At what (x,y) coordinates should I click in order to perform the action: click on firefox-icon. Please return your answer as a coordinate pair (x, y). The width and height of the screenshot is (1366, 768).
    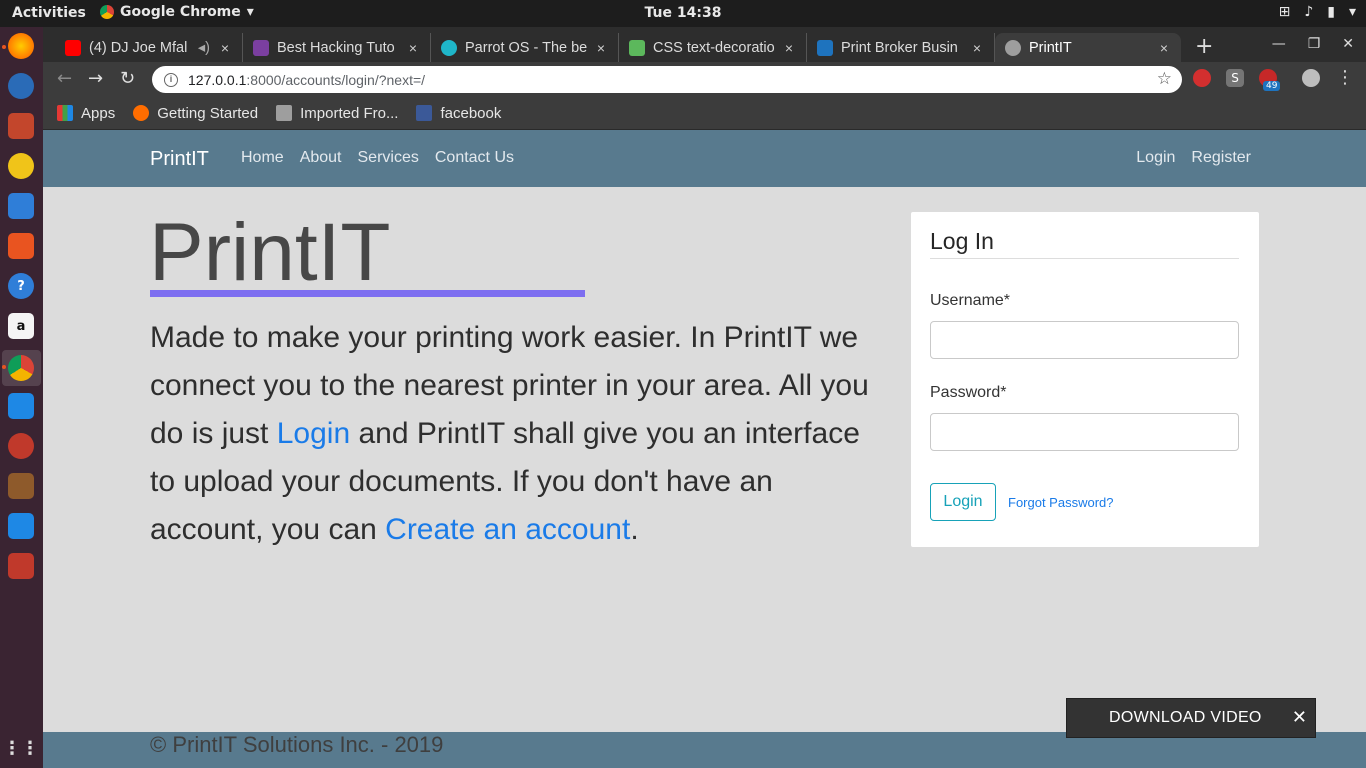
    Looking at the image, I should click on (21, 46).